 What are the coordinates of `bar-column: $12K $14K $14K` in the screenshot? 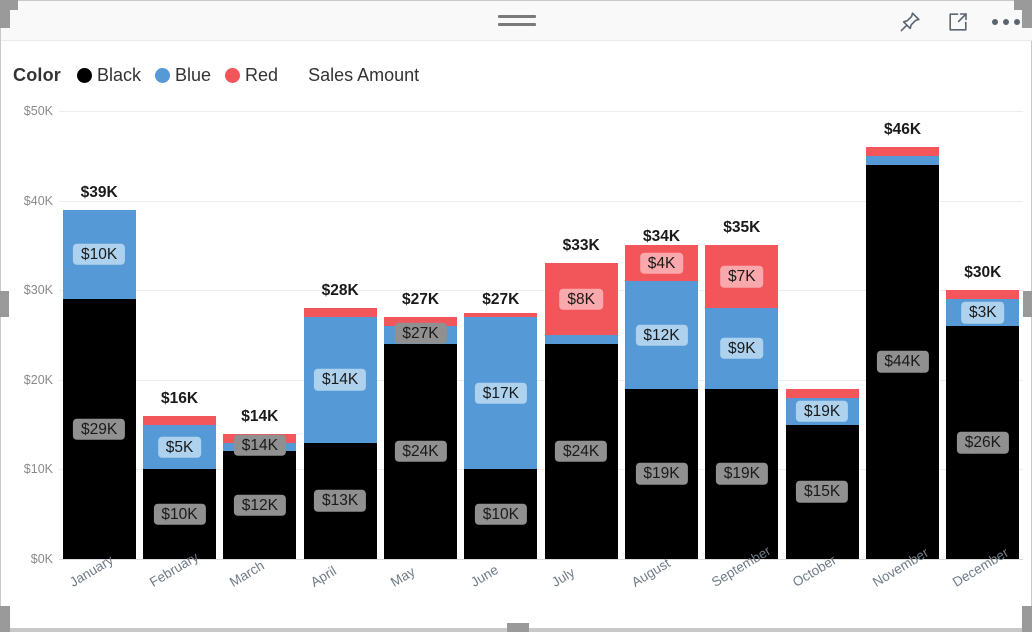 It's located at (260, 483).